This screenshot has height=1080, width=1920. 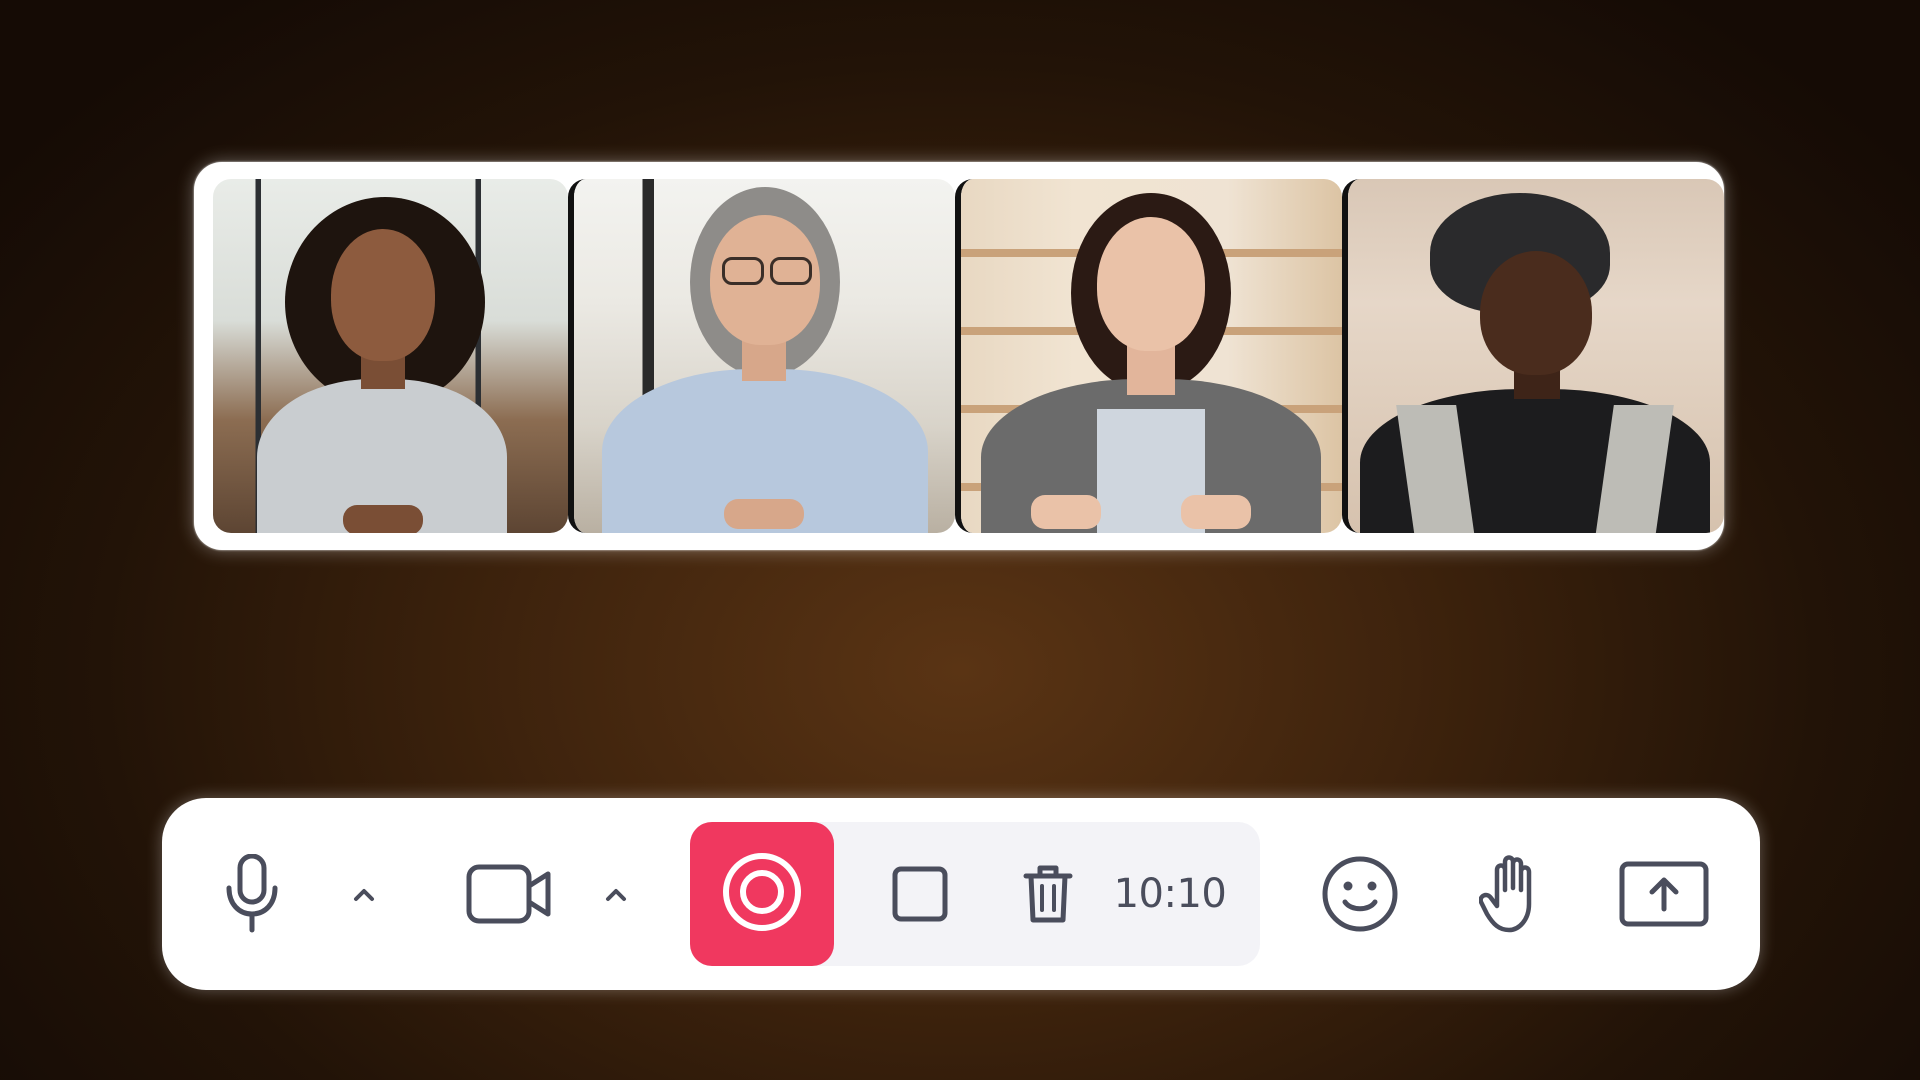 I want to click on record-icon, so click(x=762, y=894).